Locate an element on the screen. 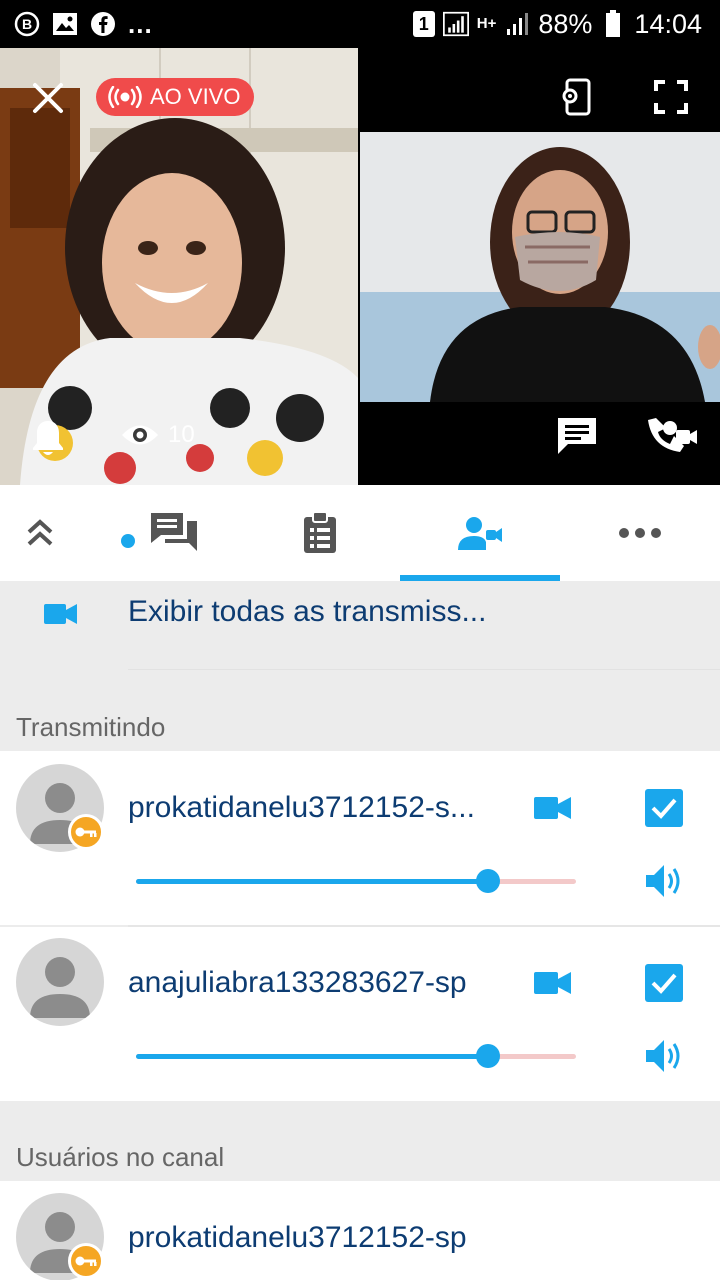 This screenshot has height=1280, width=720. chat-toggle-button is located at coordinates (577, 438).